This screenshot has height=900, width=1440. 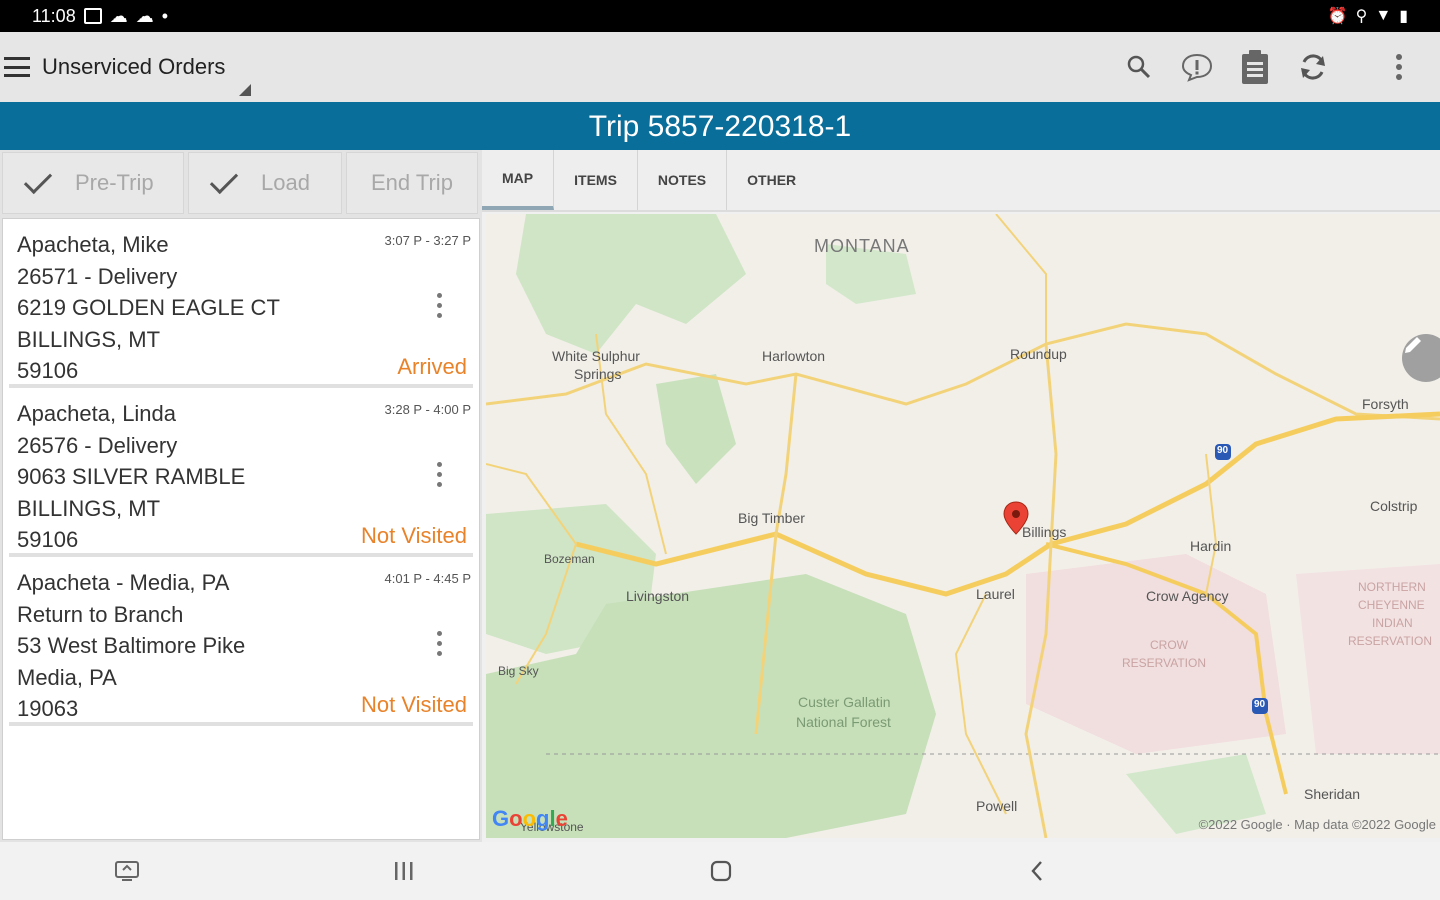 What do you see at coordinates (1317, 824) in the screenshot?
I see `map-copyright: ©2022 Google · Map data ©2022 Google` at bounding box center [1317, 824].